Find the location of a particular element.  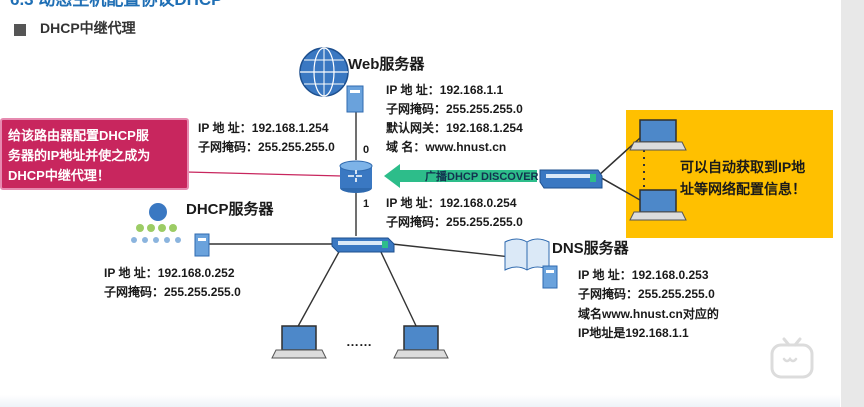

web-server-mask: 子网掩码：255.255.255.0 is located at coordinates (454, 109).